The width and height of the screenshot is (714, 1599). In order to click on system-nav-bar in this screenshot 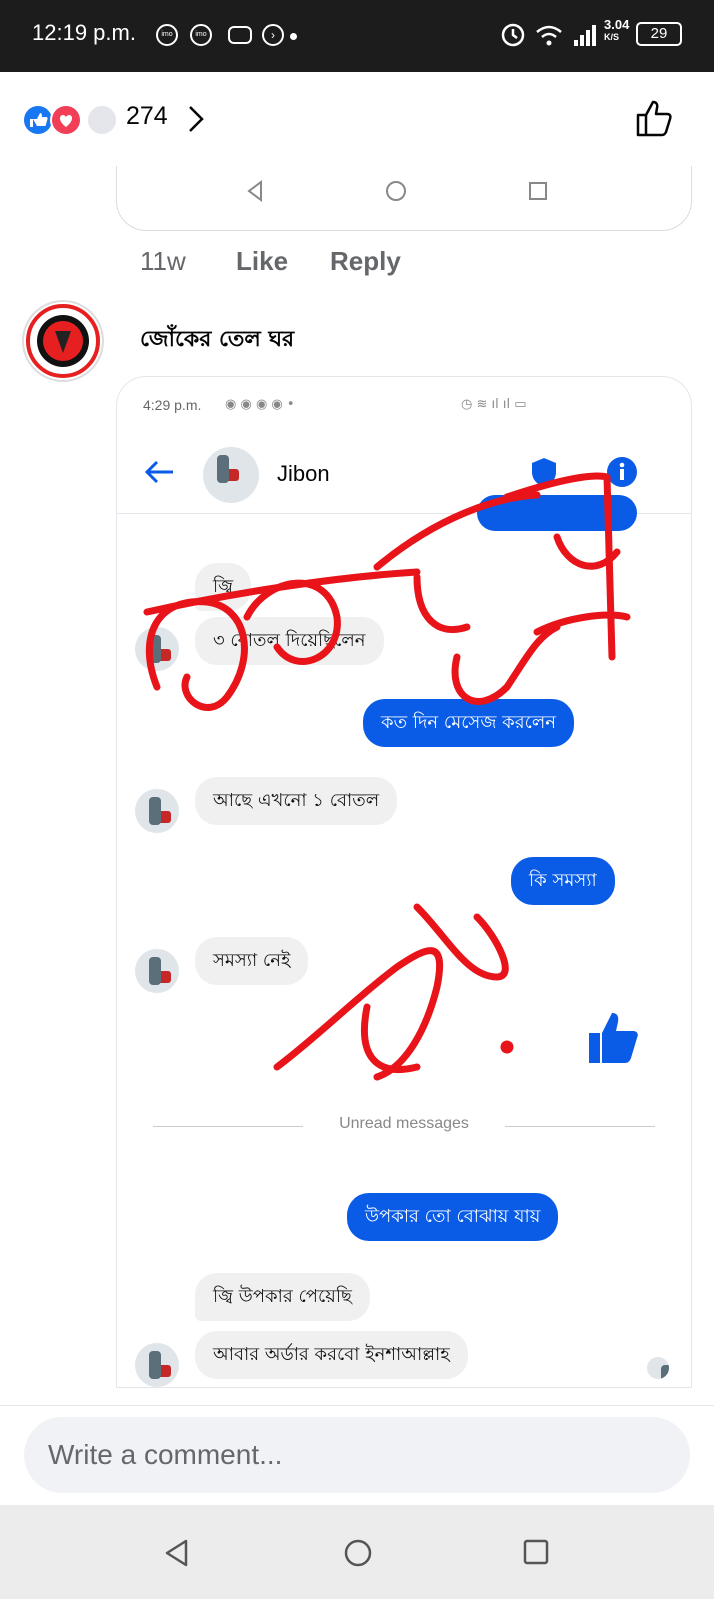, I will do `click(357, 1552)`.